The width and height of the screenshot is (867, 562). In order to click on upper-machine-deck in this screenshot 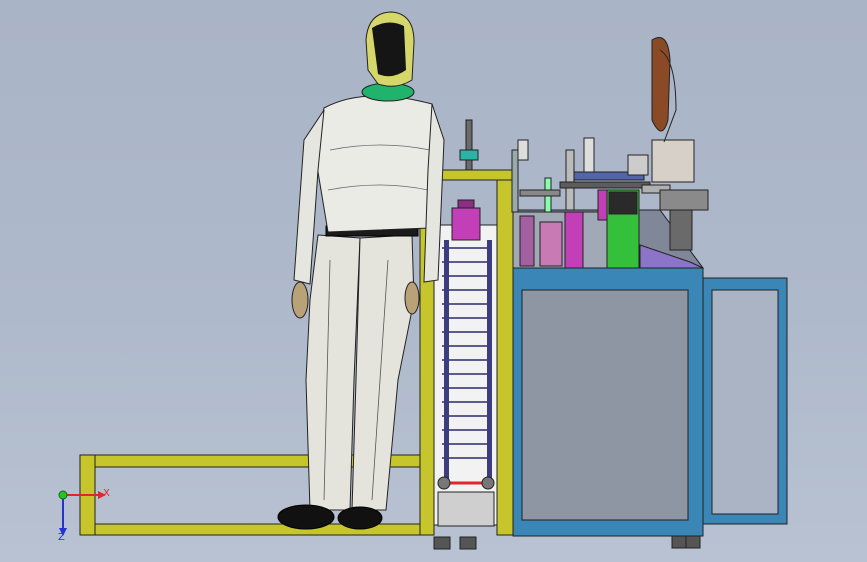, I will do `click(610, 153)`.